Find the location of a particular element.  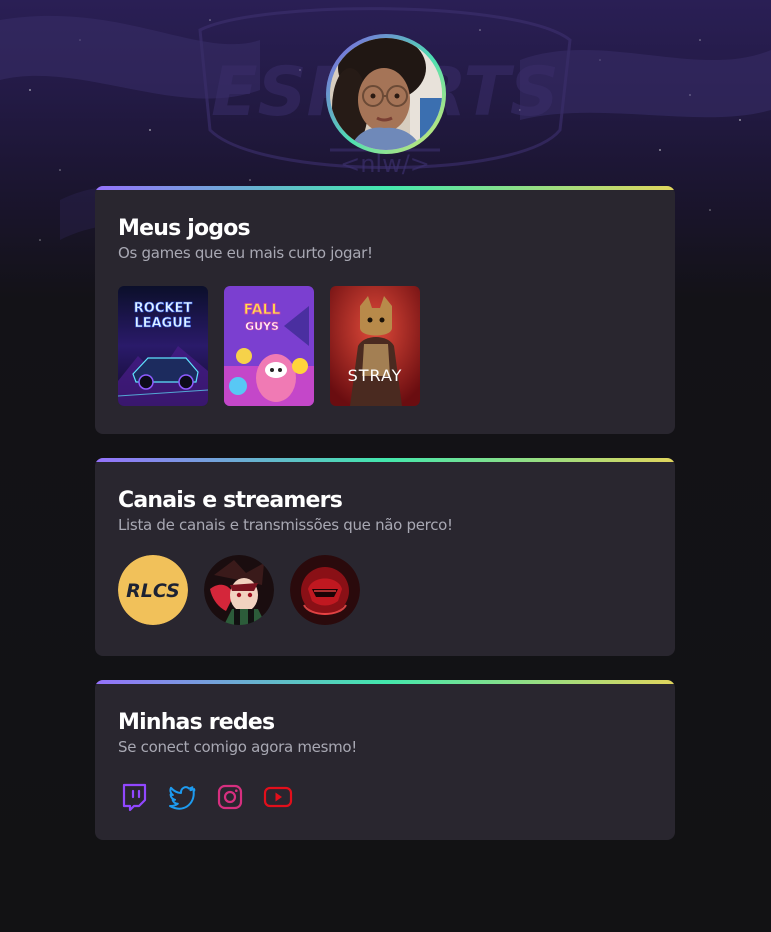

games-card-title: Meus jogos is located at coordinates (184, 228).